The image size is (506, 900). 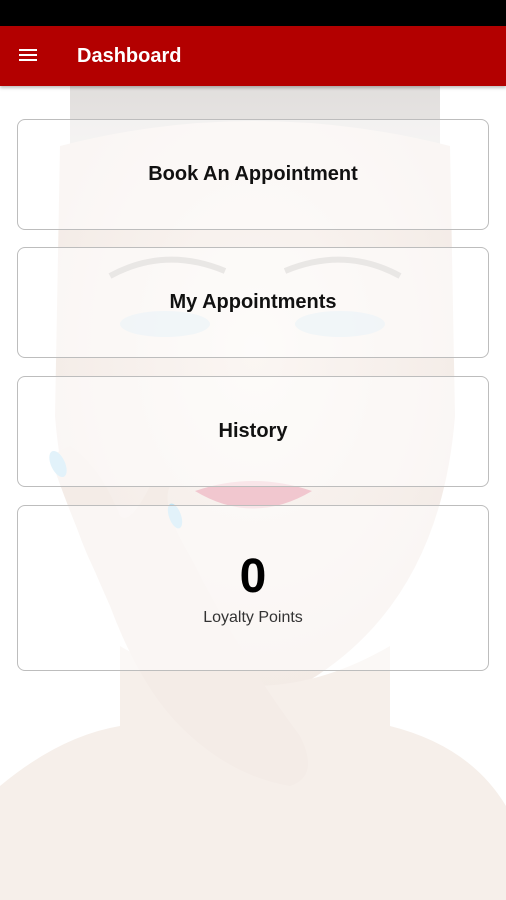 I want to click on status-bar, so click(x=253, y=13).